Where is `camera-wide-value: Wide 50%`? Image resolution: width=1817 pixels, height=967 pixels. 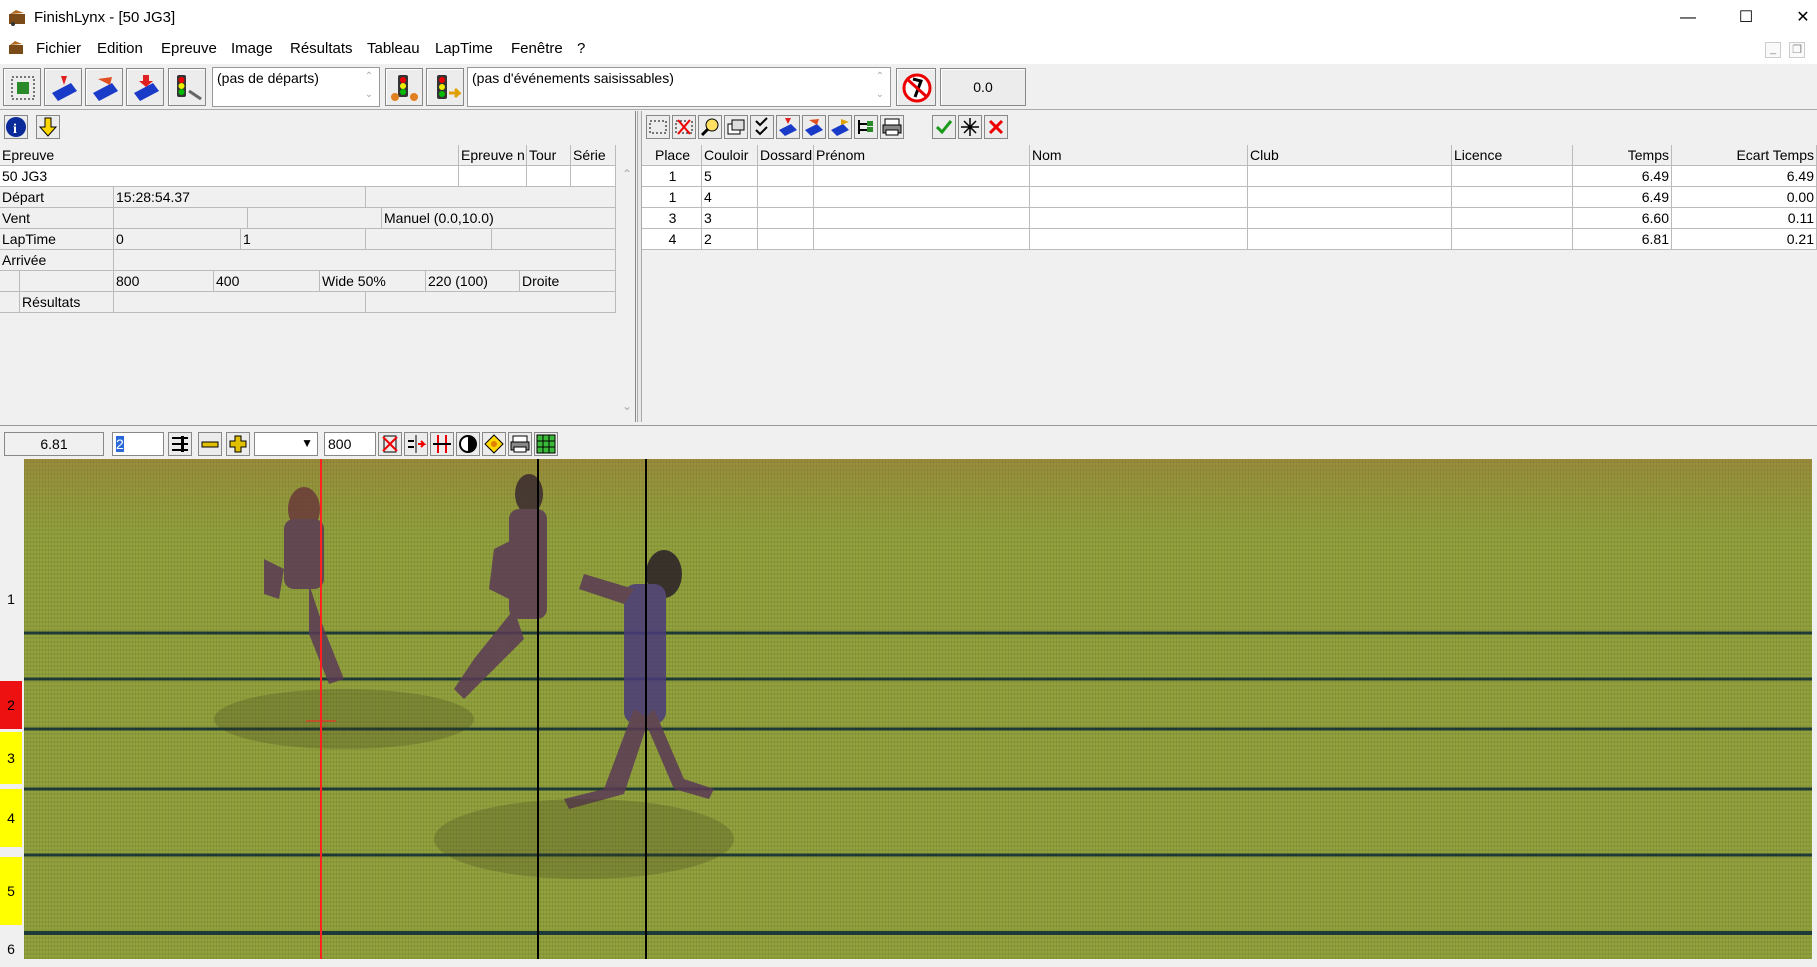 camera-wide-value: Wide 50% is located at coordinates (373, 281).